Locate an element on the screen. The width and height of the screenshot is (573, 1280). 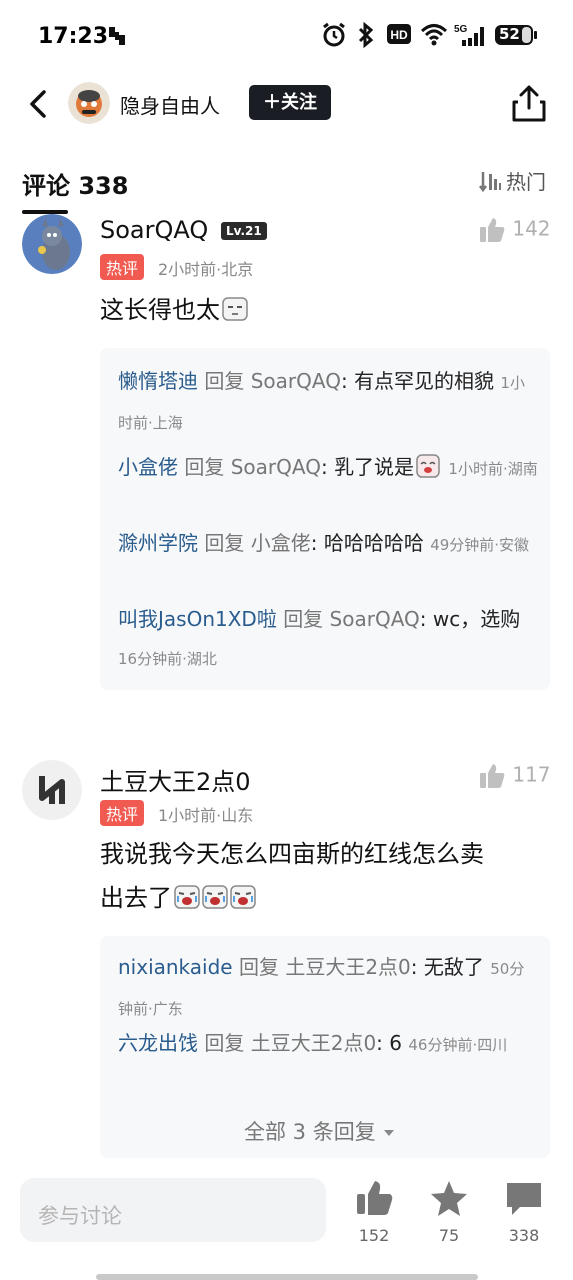
reply-item: 六龙出饯 回复 土豆大王2点0: 6 46分钟前·四川 is located at coordinates (328, 1044).